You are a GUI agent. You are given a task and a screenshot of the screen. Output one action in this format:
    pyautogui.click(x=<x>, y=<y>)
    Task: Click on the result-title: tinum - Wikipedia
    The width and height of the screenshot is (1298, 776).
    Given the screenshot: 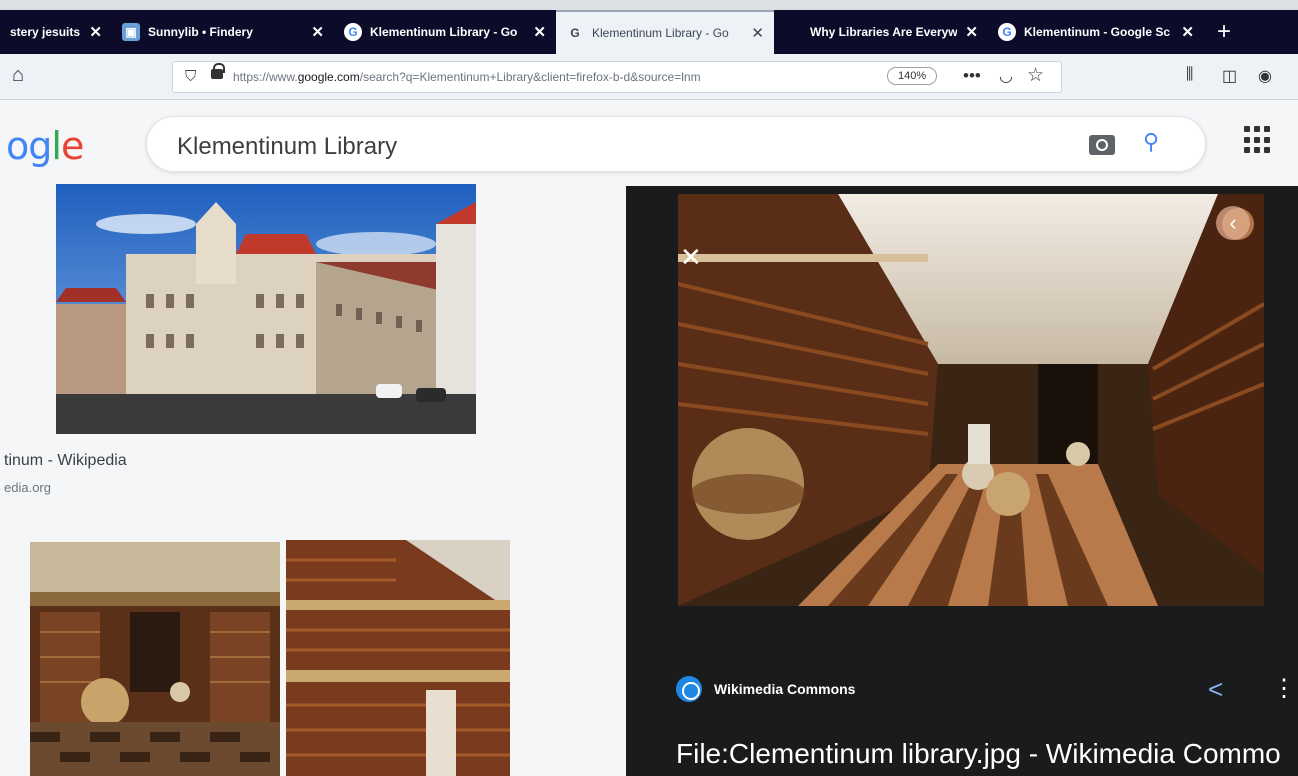 What is the action you would take?
    pyautogui.click(x=65, y=461)
    